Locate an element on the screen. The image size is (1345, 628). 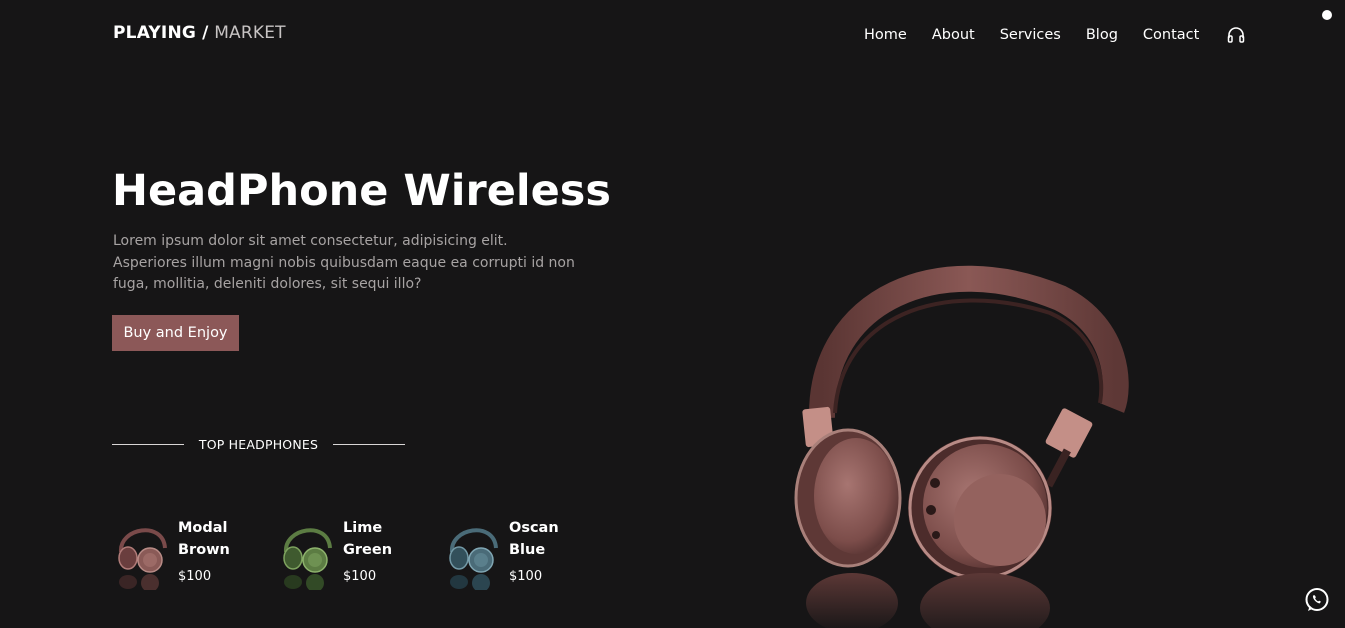
divider-left is located at coordinates (148, 444).